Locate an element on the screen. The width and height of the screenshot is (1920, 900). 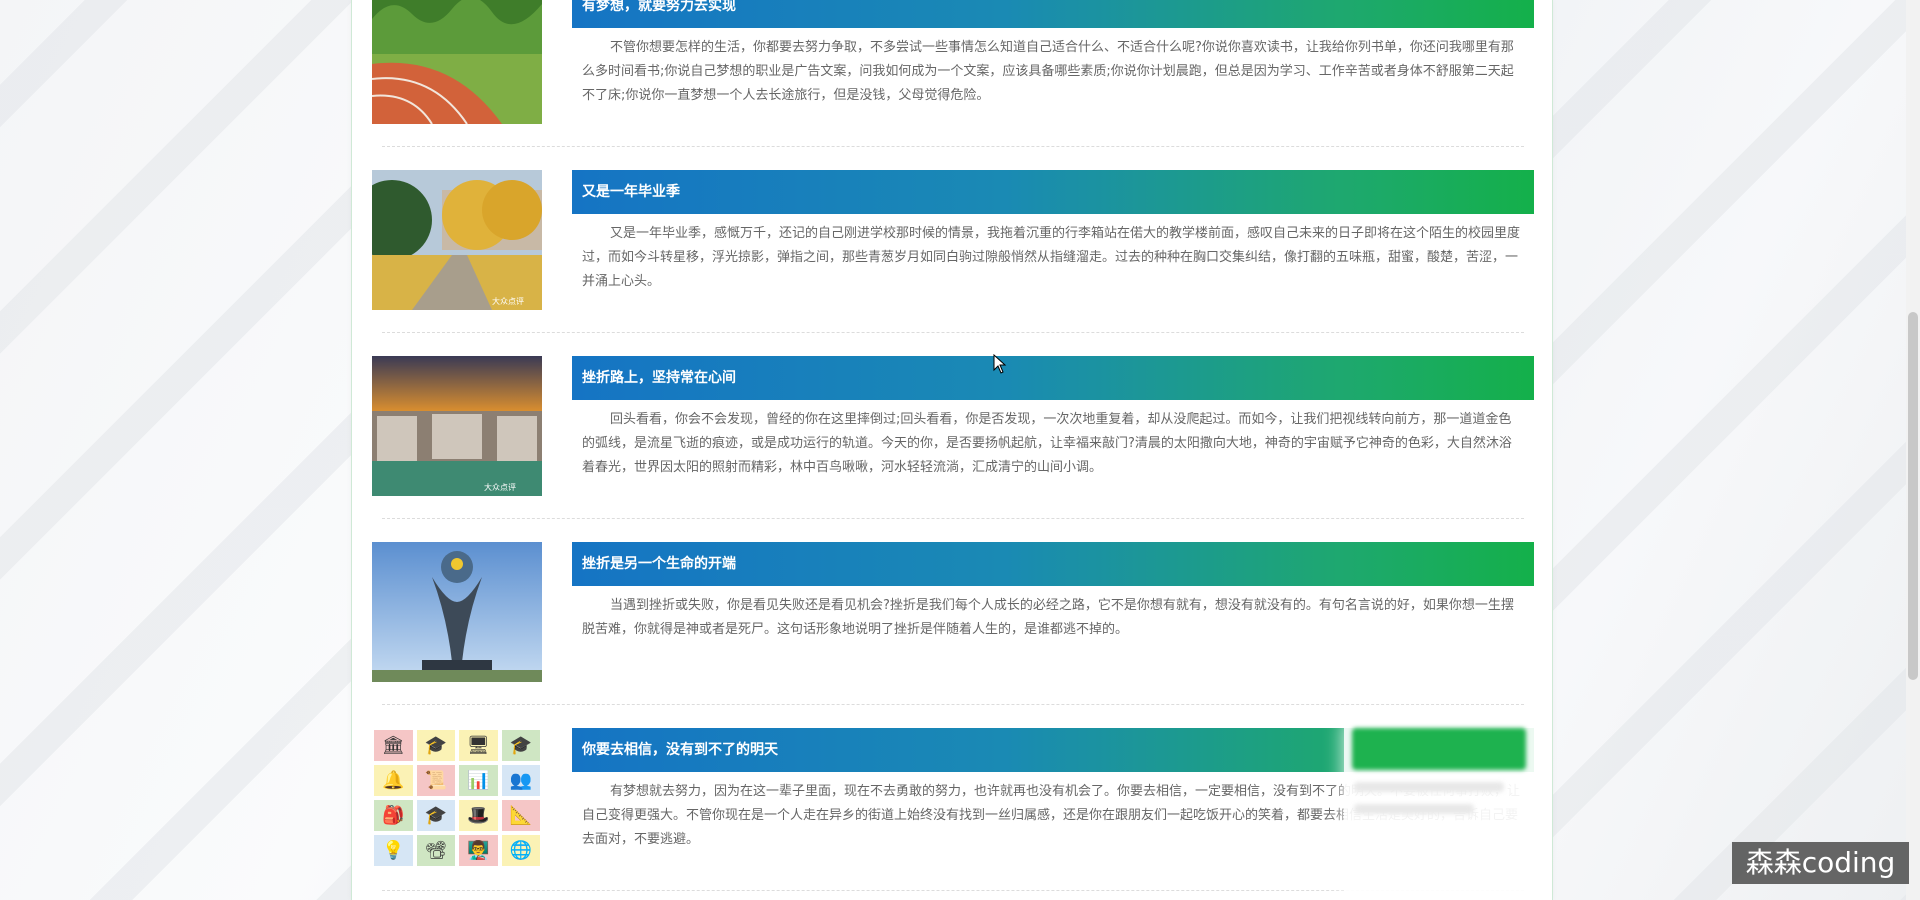
scrollbar-thumb is located at coordinates (1913, 496).